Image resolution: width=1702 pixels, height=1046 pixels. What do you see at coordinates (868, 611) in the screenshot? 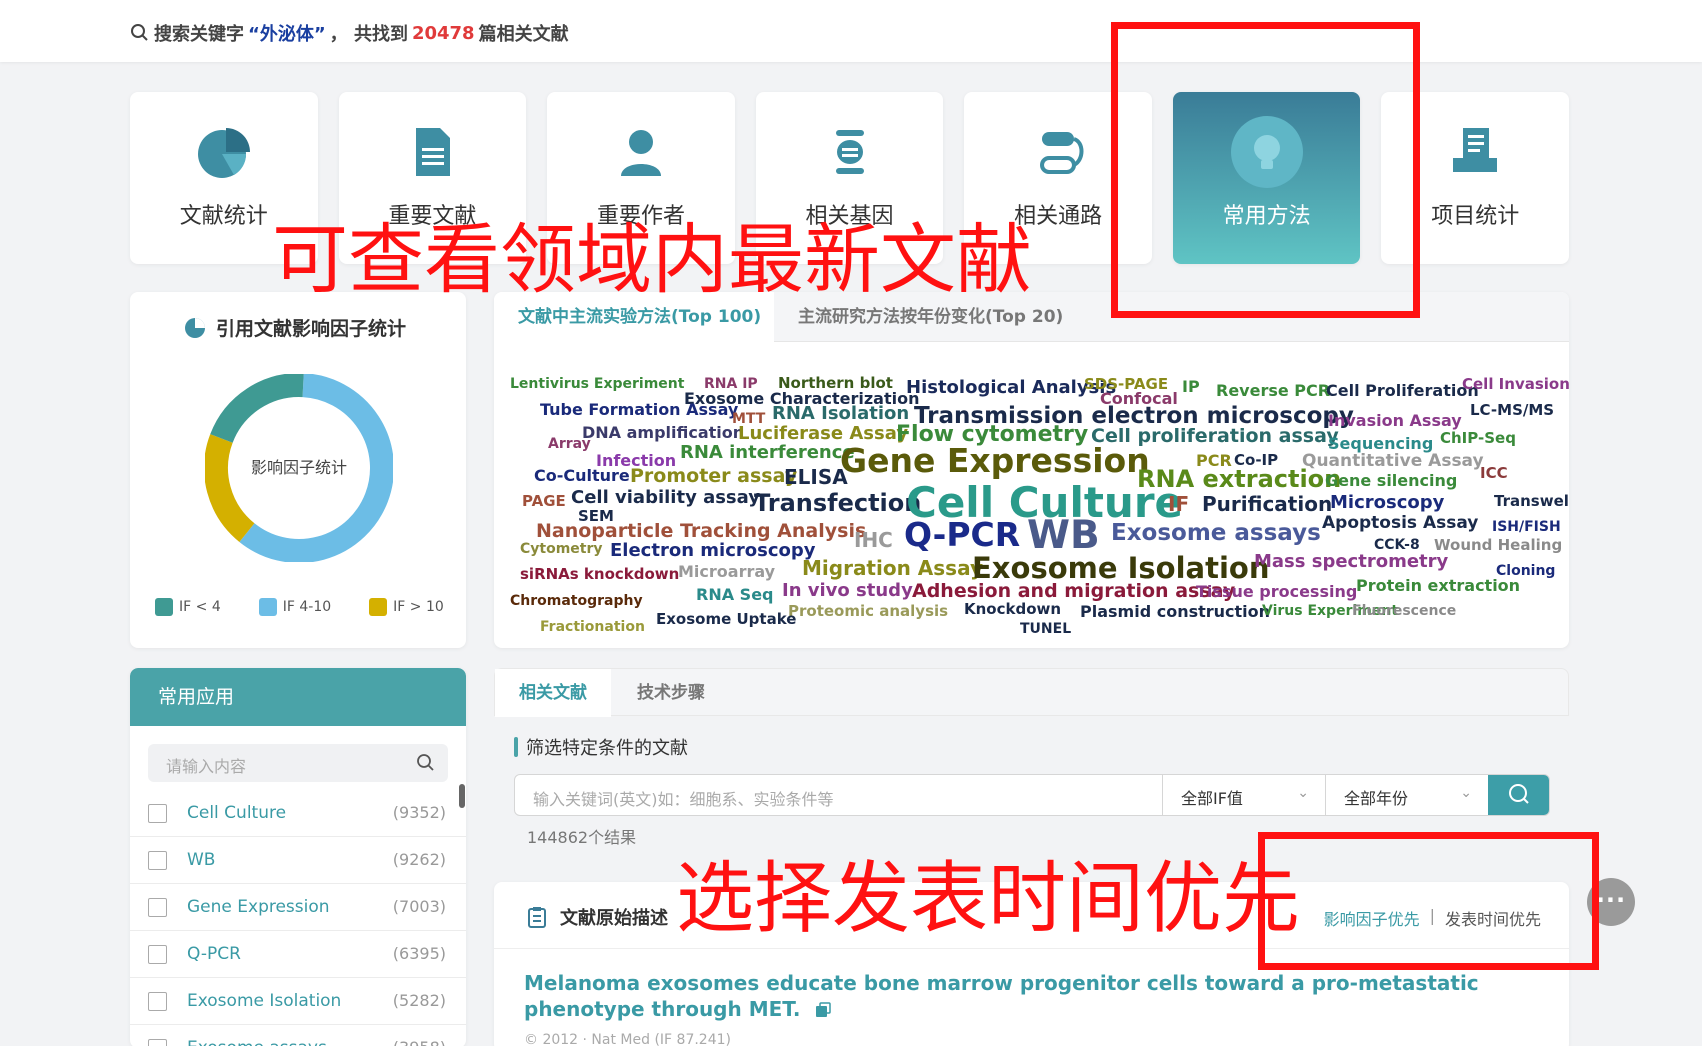
I see `method-word: Proteomic analysis` at bounding box center [868, 611].